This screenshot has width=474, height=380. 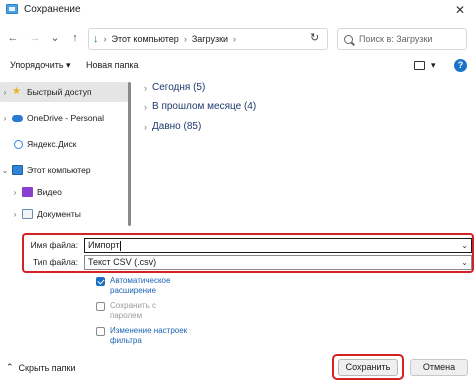 I want to click on filename-input: Импорт ⌄, so click(x=278, y=245).